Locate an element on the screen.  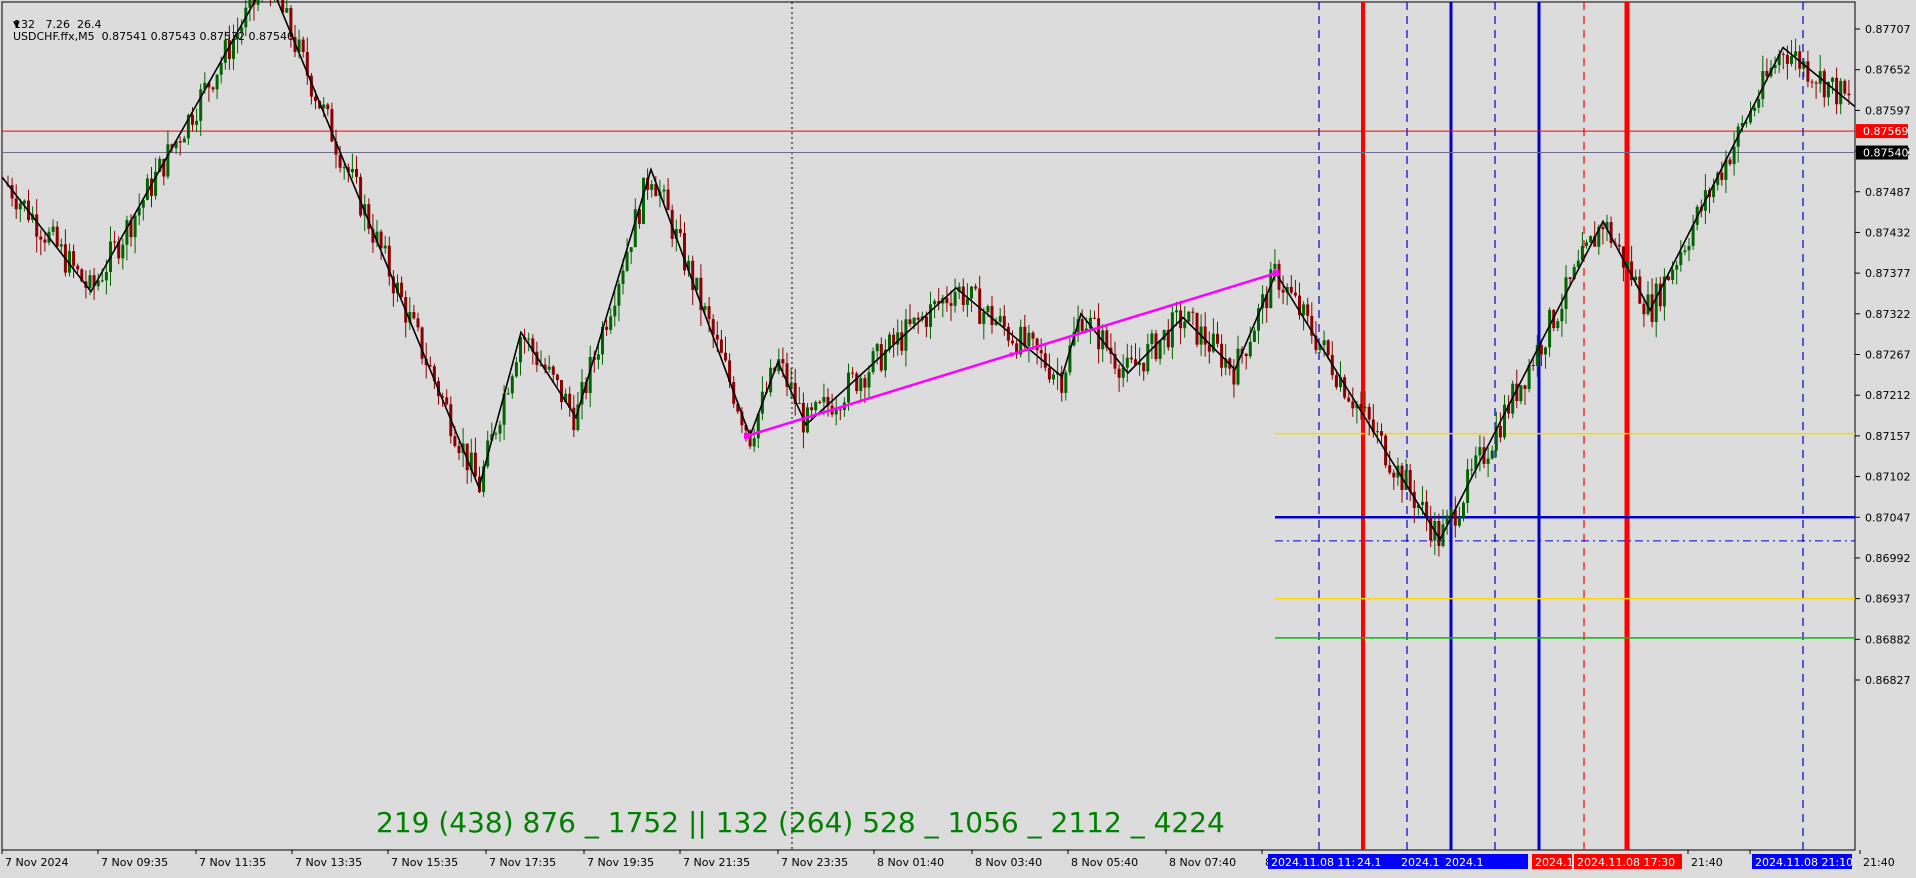
y-tick-label: 0.87487 is located at coordinates (1888, 192).